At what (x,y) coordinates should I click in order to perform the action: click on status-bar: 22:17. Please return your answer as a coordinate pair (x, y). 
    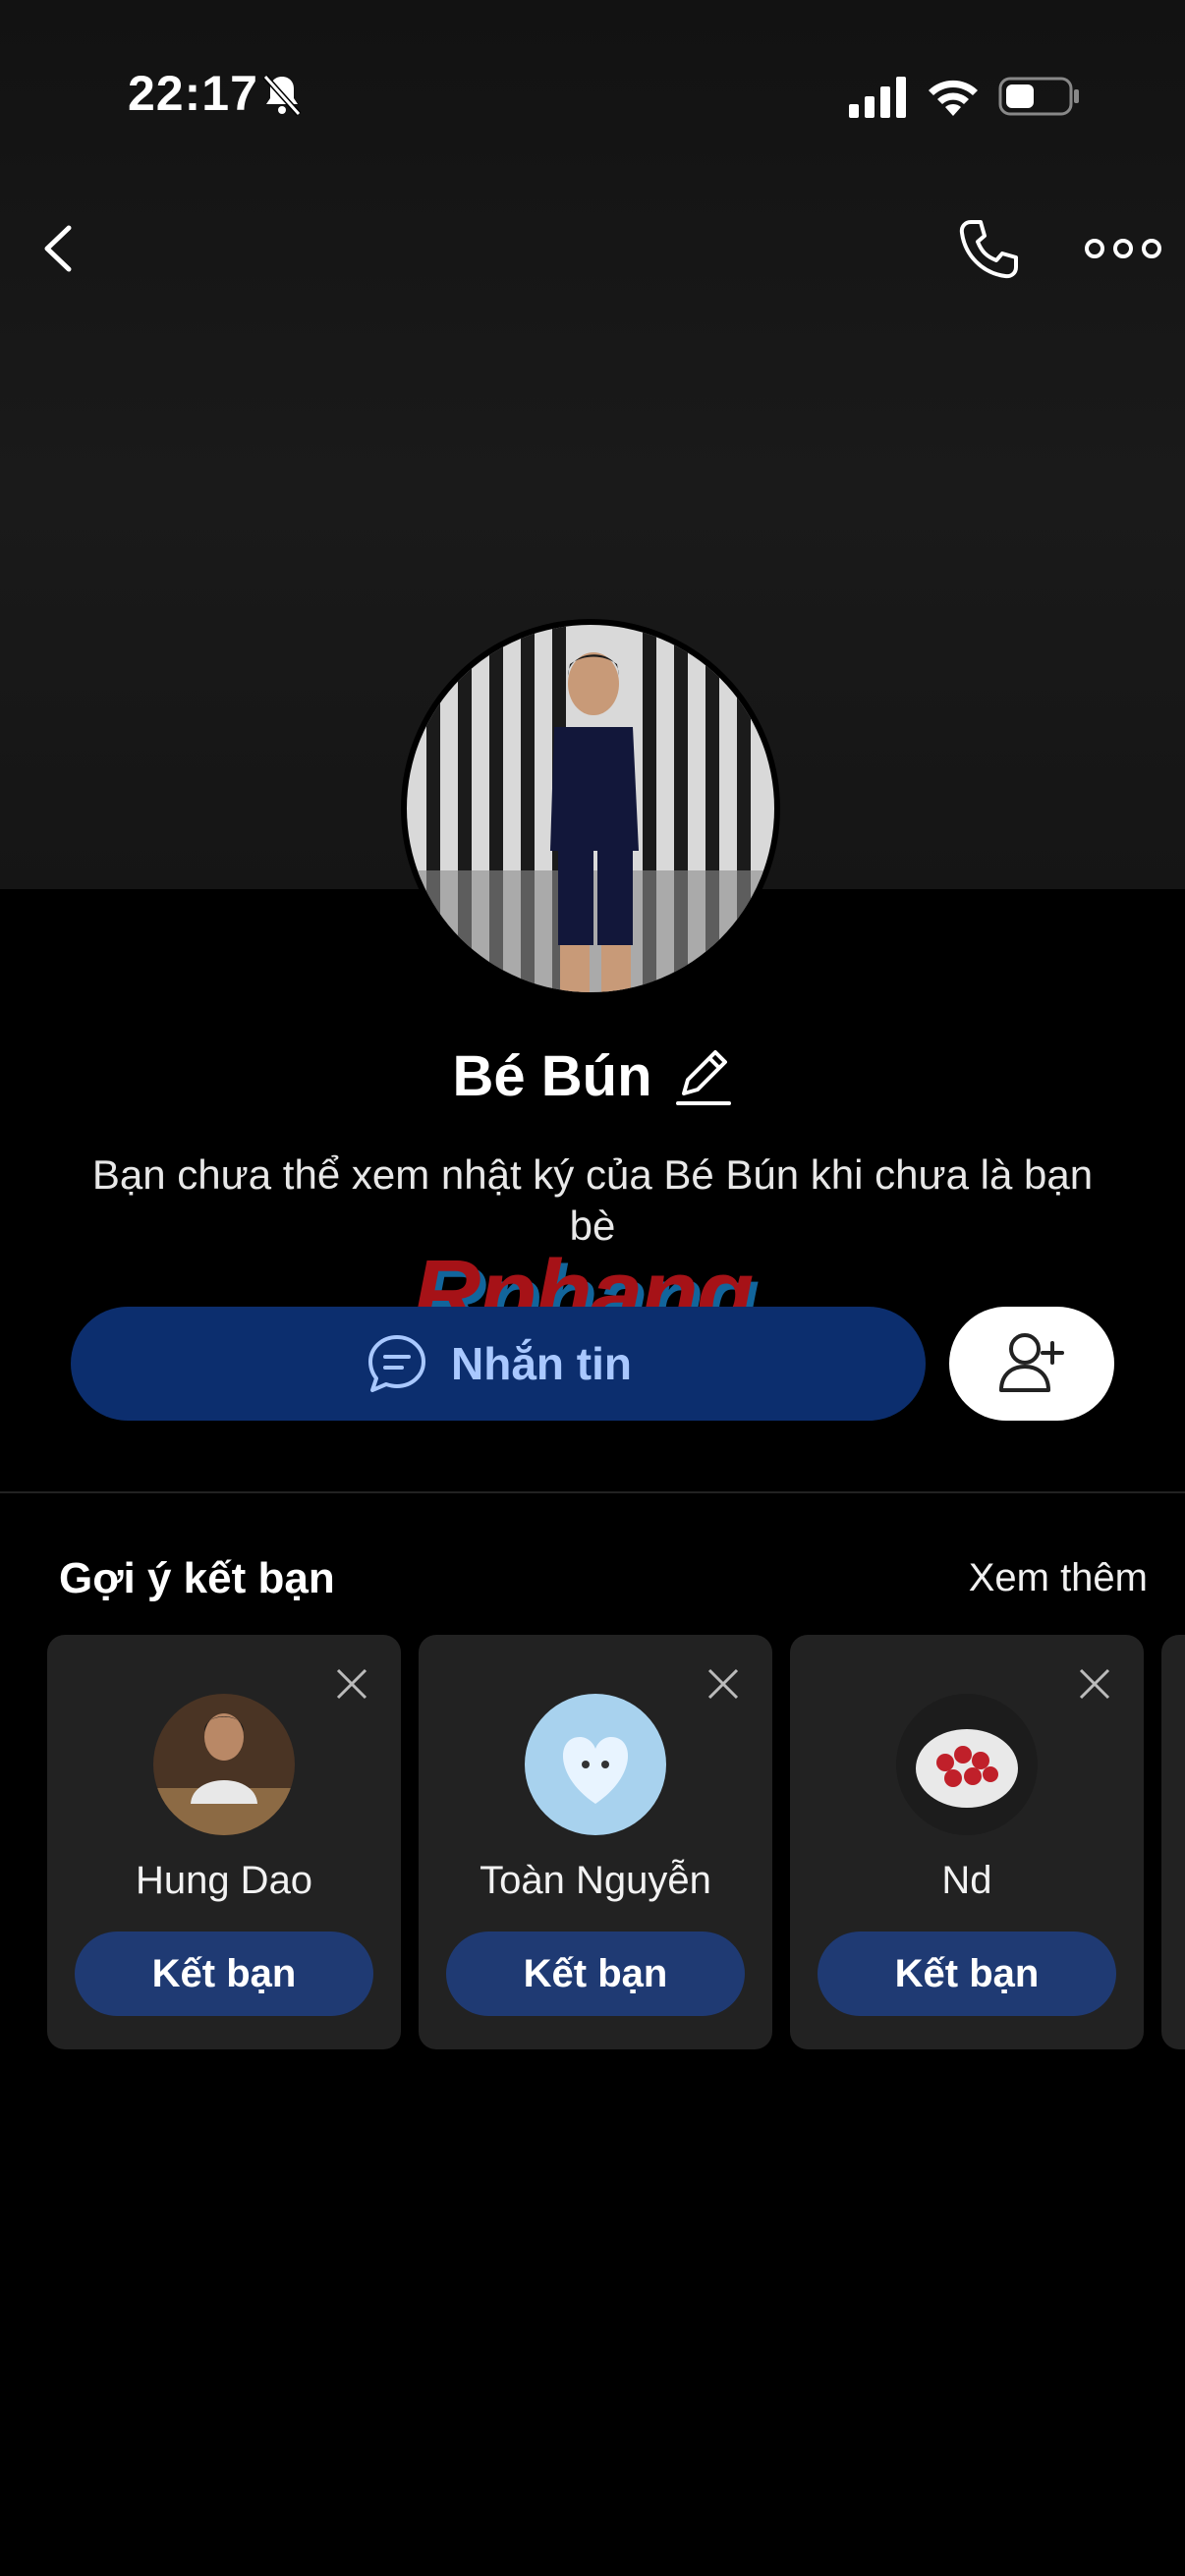
    Looking at the image, I should click on (592, 73).